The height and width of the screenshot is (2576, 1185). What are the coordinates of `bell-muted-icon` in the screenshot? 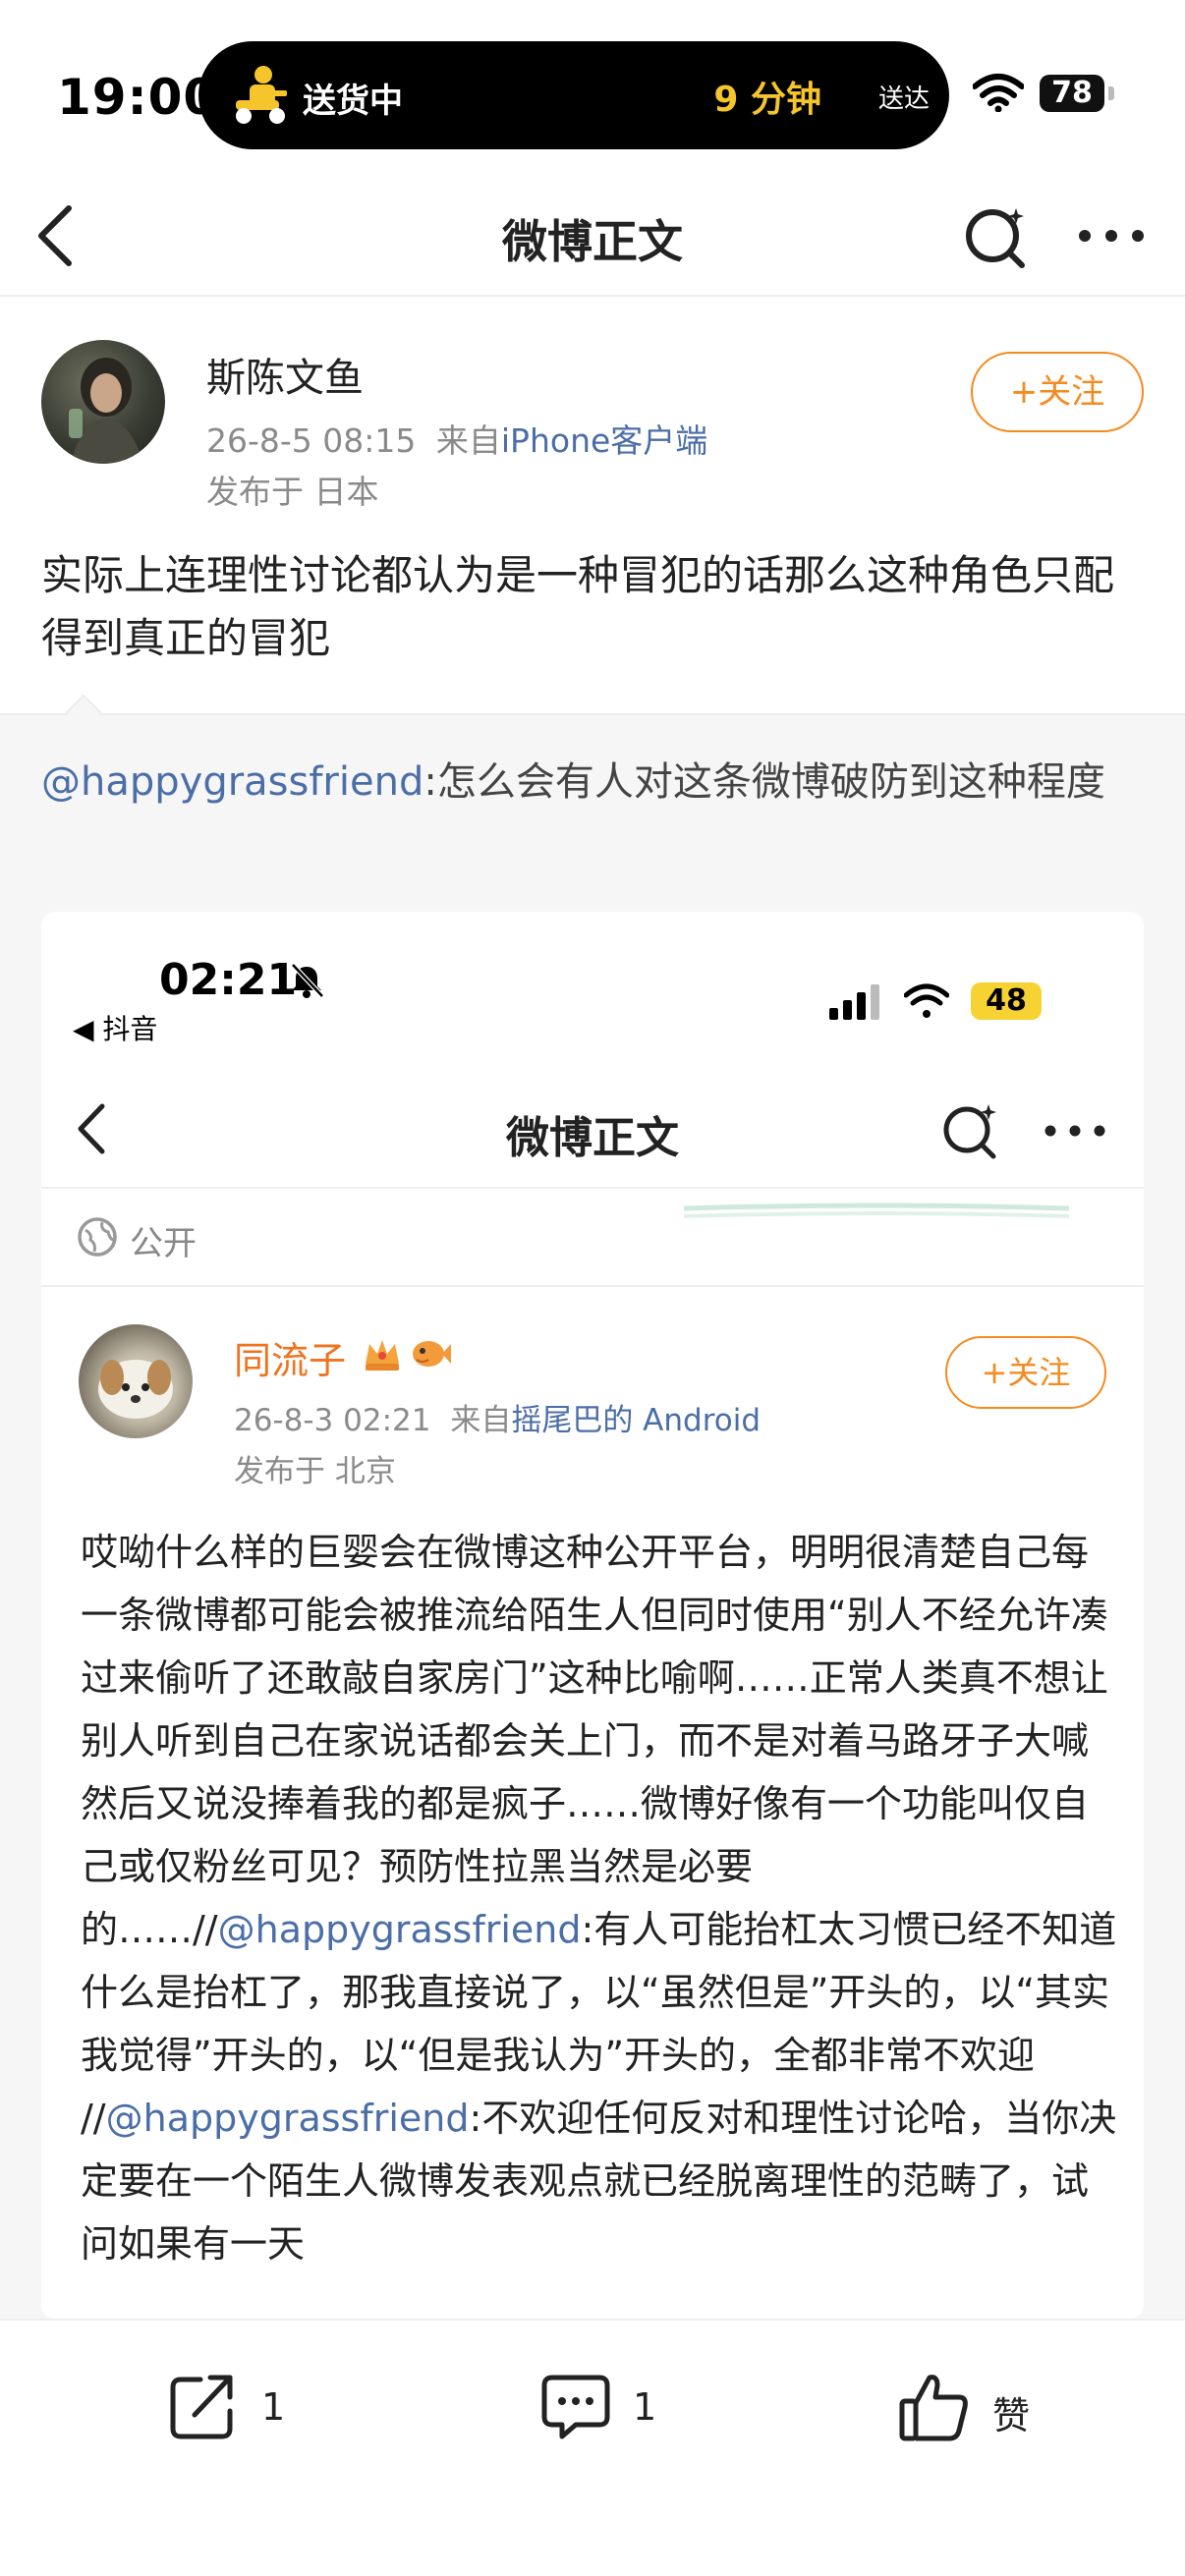 It's located at (308, 980).